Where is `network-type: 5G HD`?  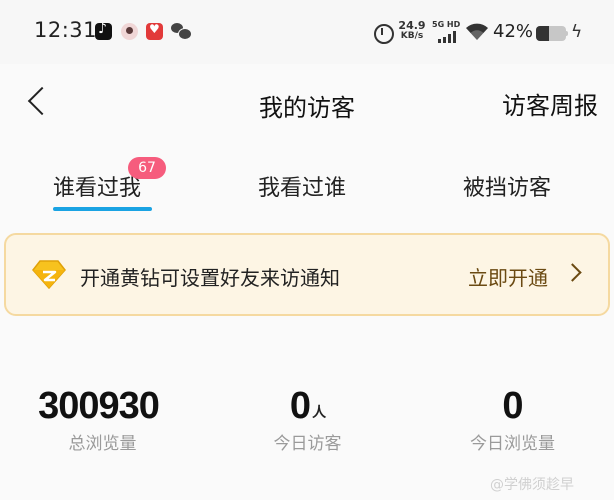 network-type: 5G HD is located at coordinates (446, 24).